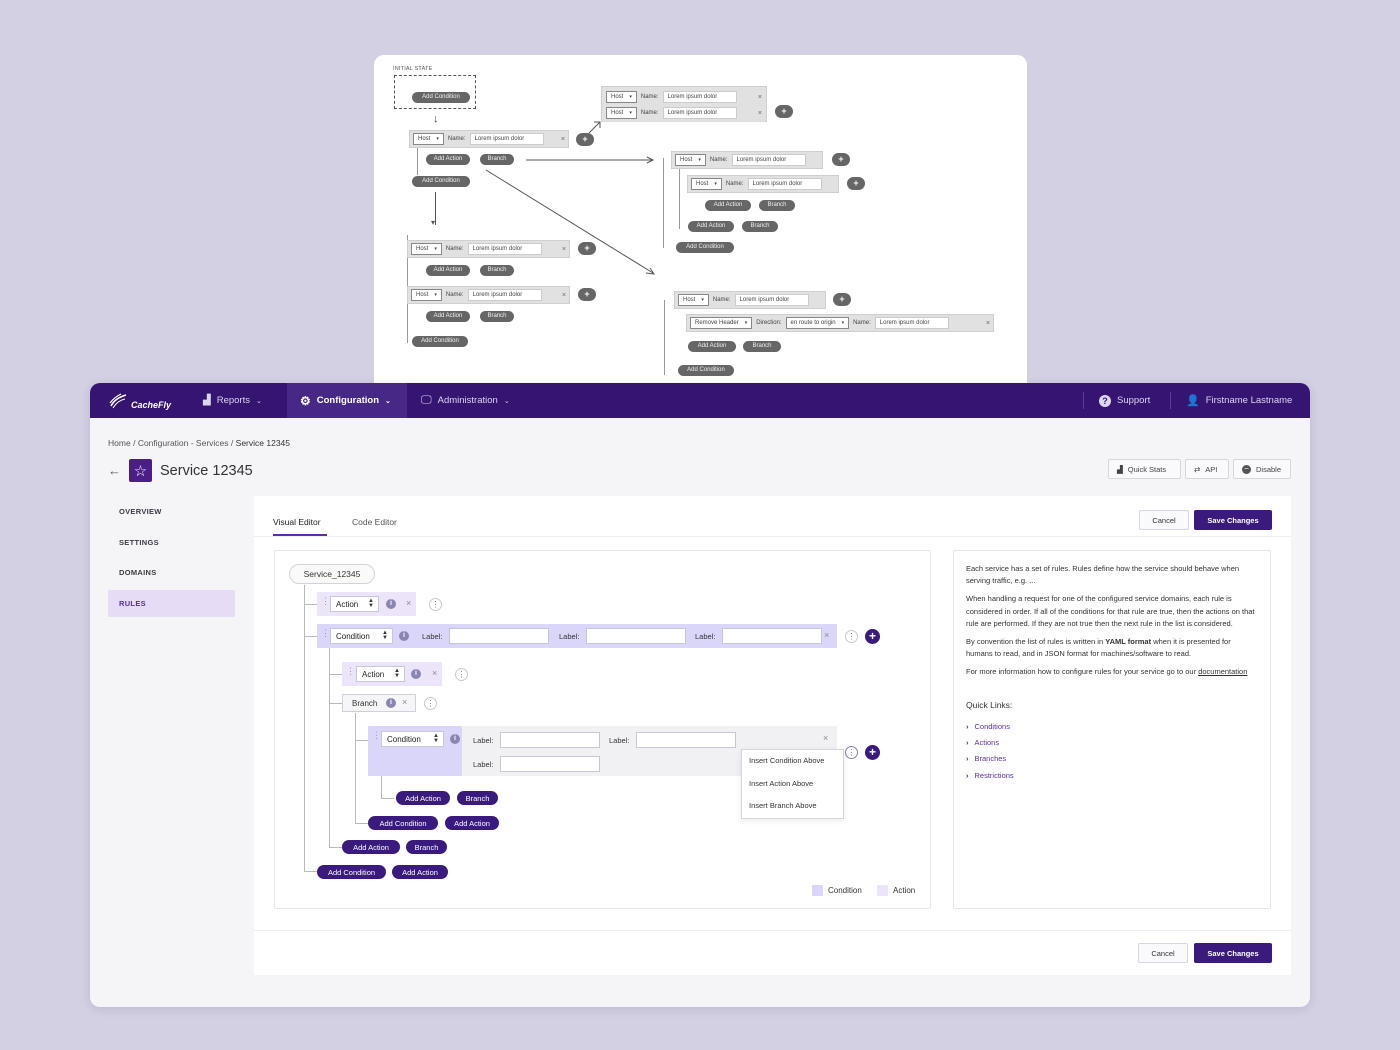 The width and height of the screenshot is (1400, 1050). I want to click on sidebar-item-rules: RULES, so click(171, 603).